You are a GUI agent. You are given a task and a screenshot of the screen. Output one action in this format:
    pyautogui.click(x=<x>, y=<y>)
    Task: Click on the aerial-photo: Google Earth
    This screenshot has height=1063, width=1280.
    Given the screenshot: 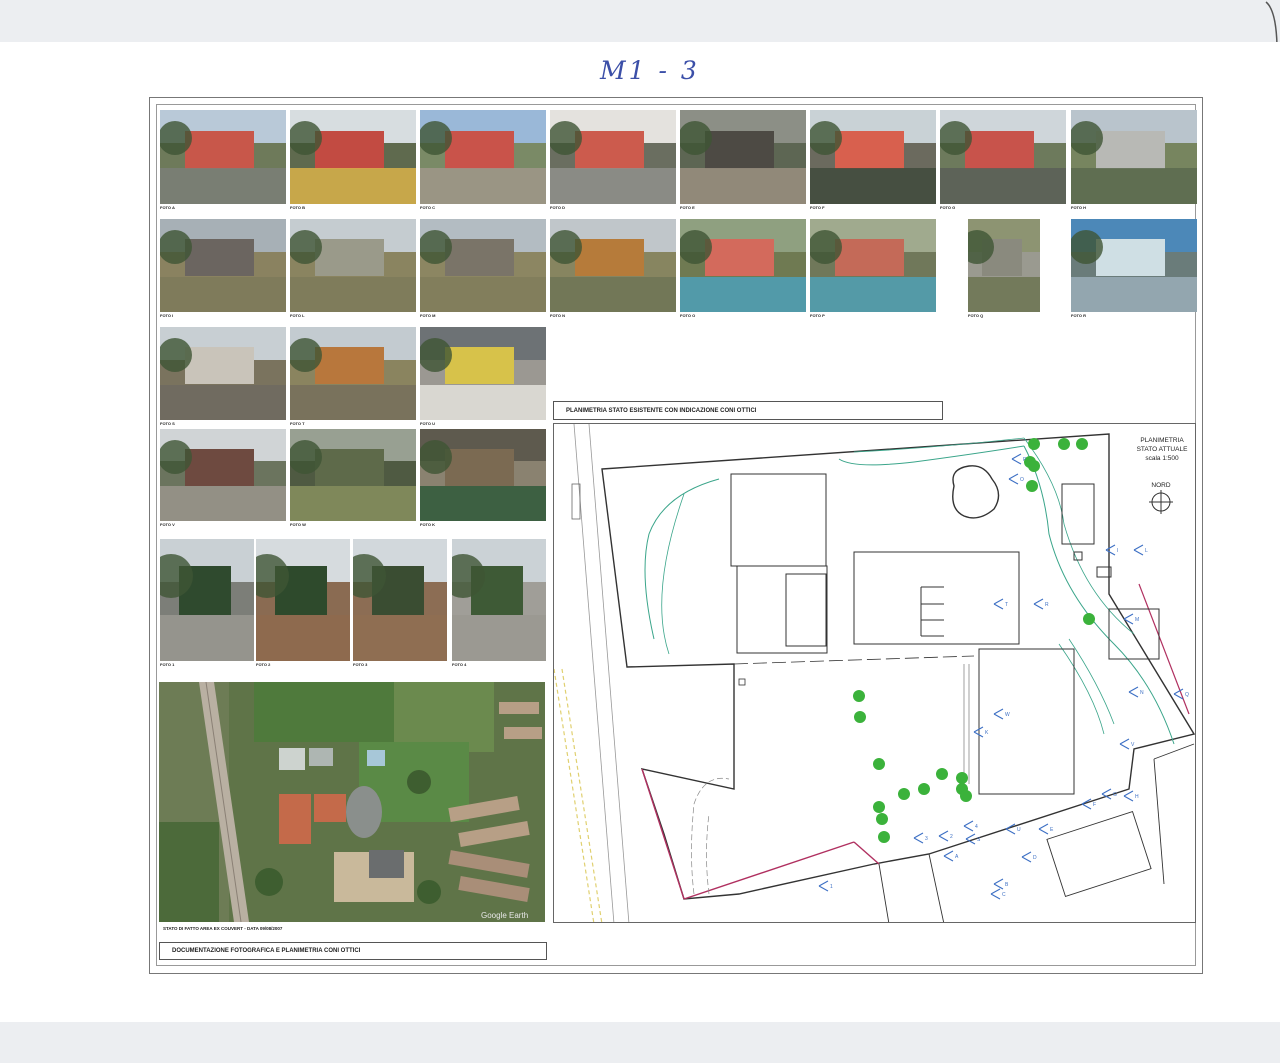 What is the action you would take?
    pyautogui.click(x=352, y=802)
    